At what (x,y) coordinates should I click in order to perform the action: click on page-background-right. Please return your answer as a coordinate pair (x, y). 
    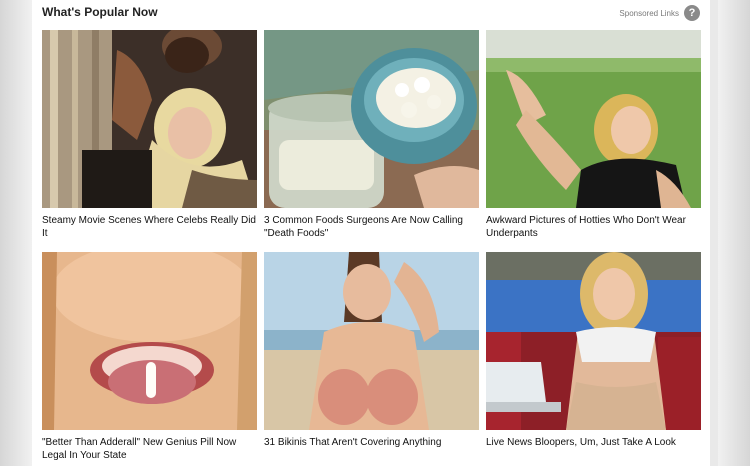
    Looking at the image, I should click on (734, 233).